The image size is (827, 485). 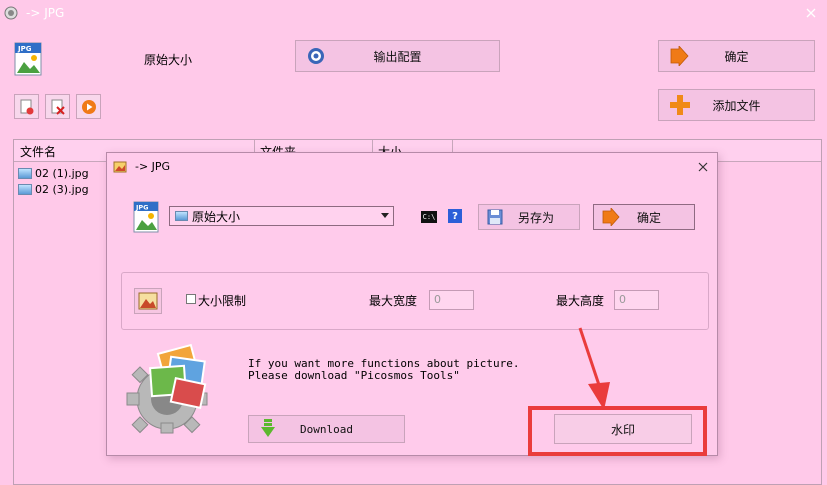 I want to click on file-name: 02 (1).jpg, so click(x=62, y=173).